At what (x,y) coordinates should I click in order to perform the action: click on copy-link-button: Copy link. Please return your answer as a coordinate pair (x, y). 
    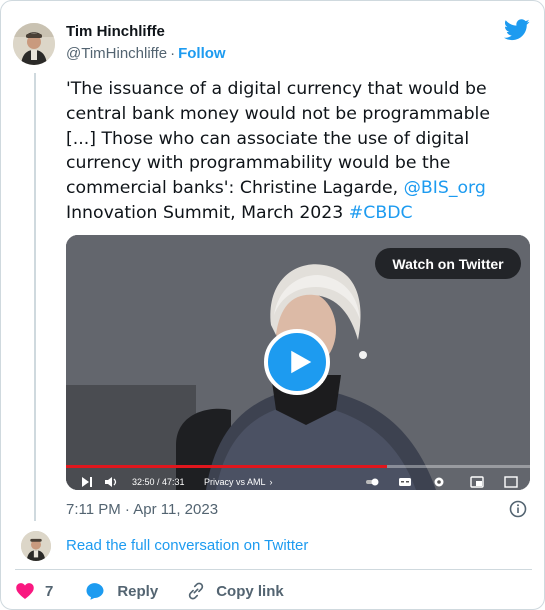
    Looking at the image, I should click on (235, 591).